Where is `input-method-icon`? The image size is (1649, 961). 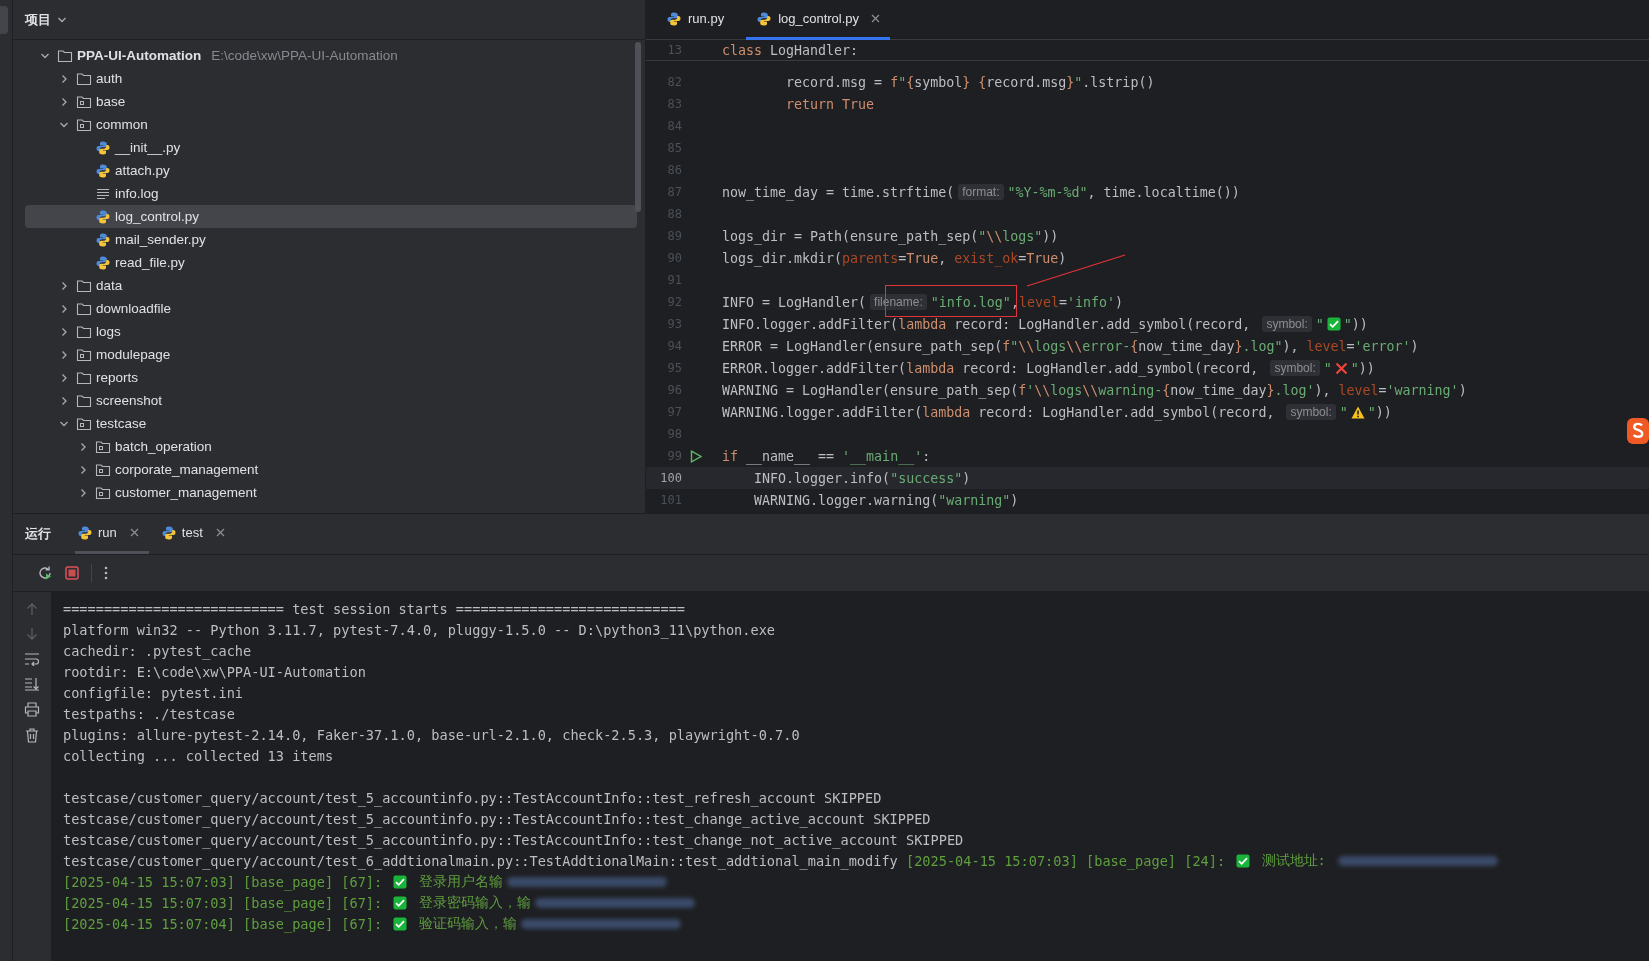
input-method-icon is located at coordinates (1638, 431).